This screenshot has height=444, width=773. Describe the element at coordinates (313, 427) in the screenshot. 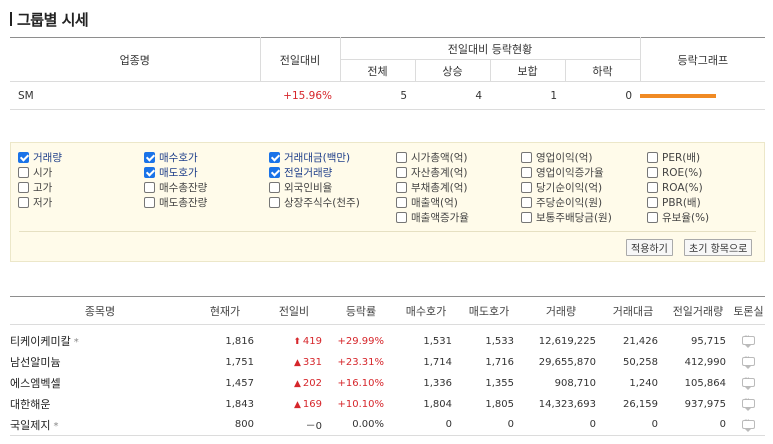

I see `change-value: －0` at that location.